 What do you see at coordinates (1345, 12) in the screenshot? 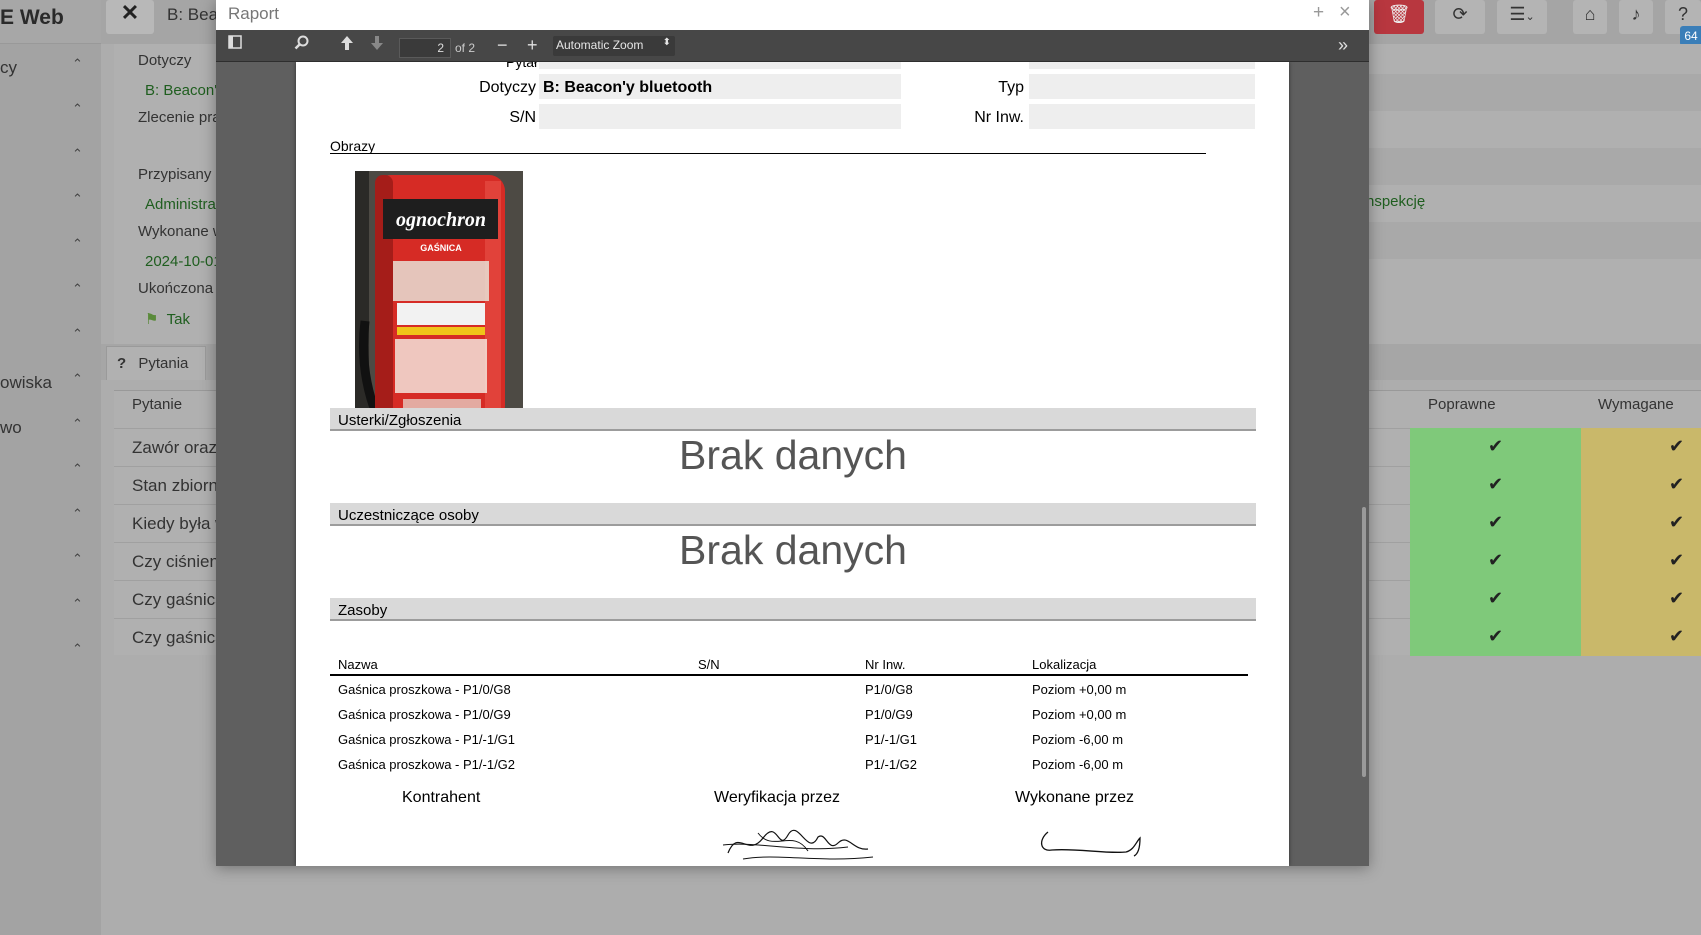
I see `close-icon: ×` at bounding box center [1345, 12].